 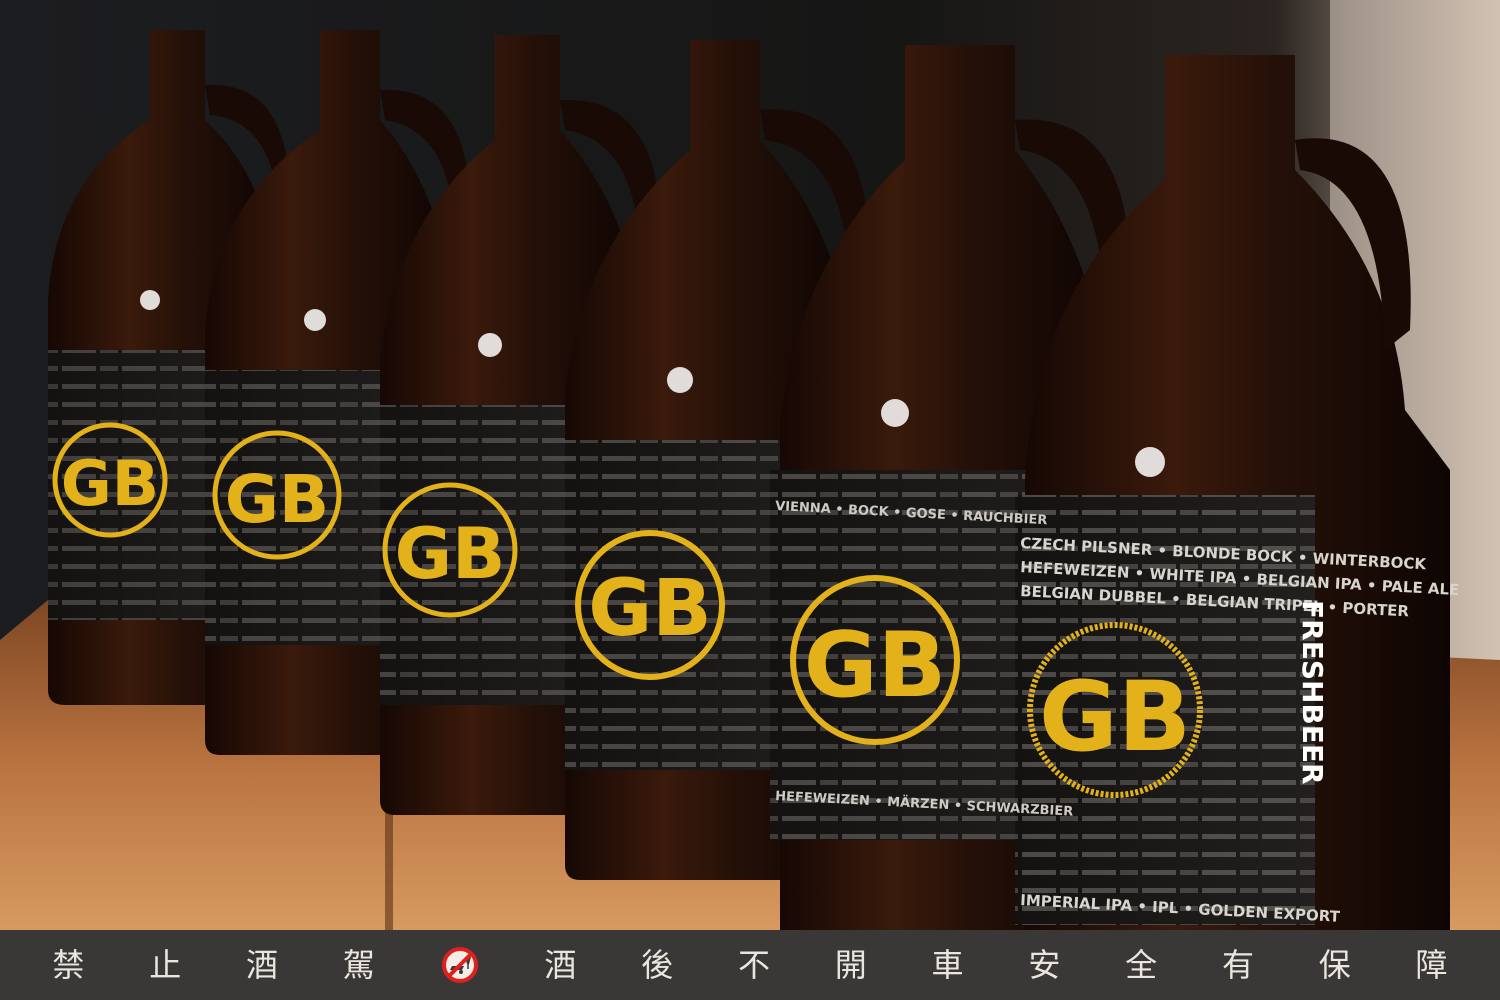 I want to click on footer-char: 有, so click(x=1237, y=965).